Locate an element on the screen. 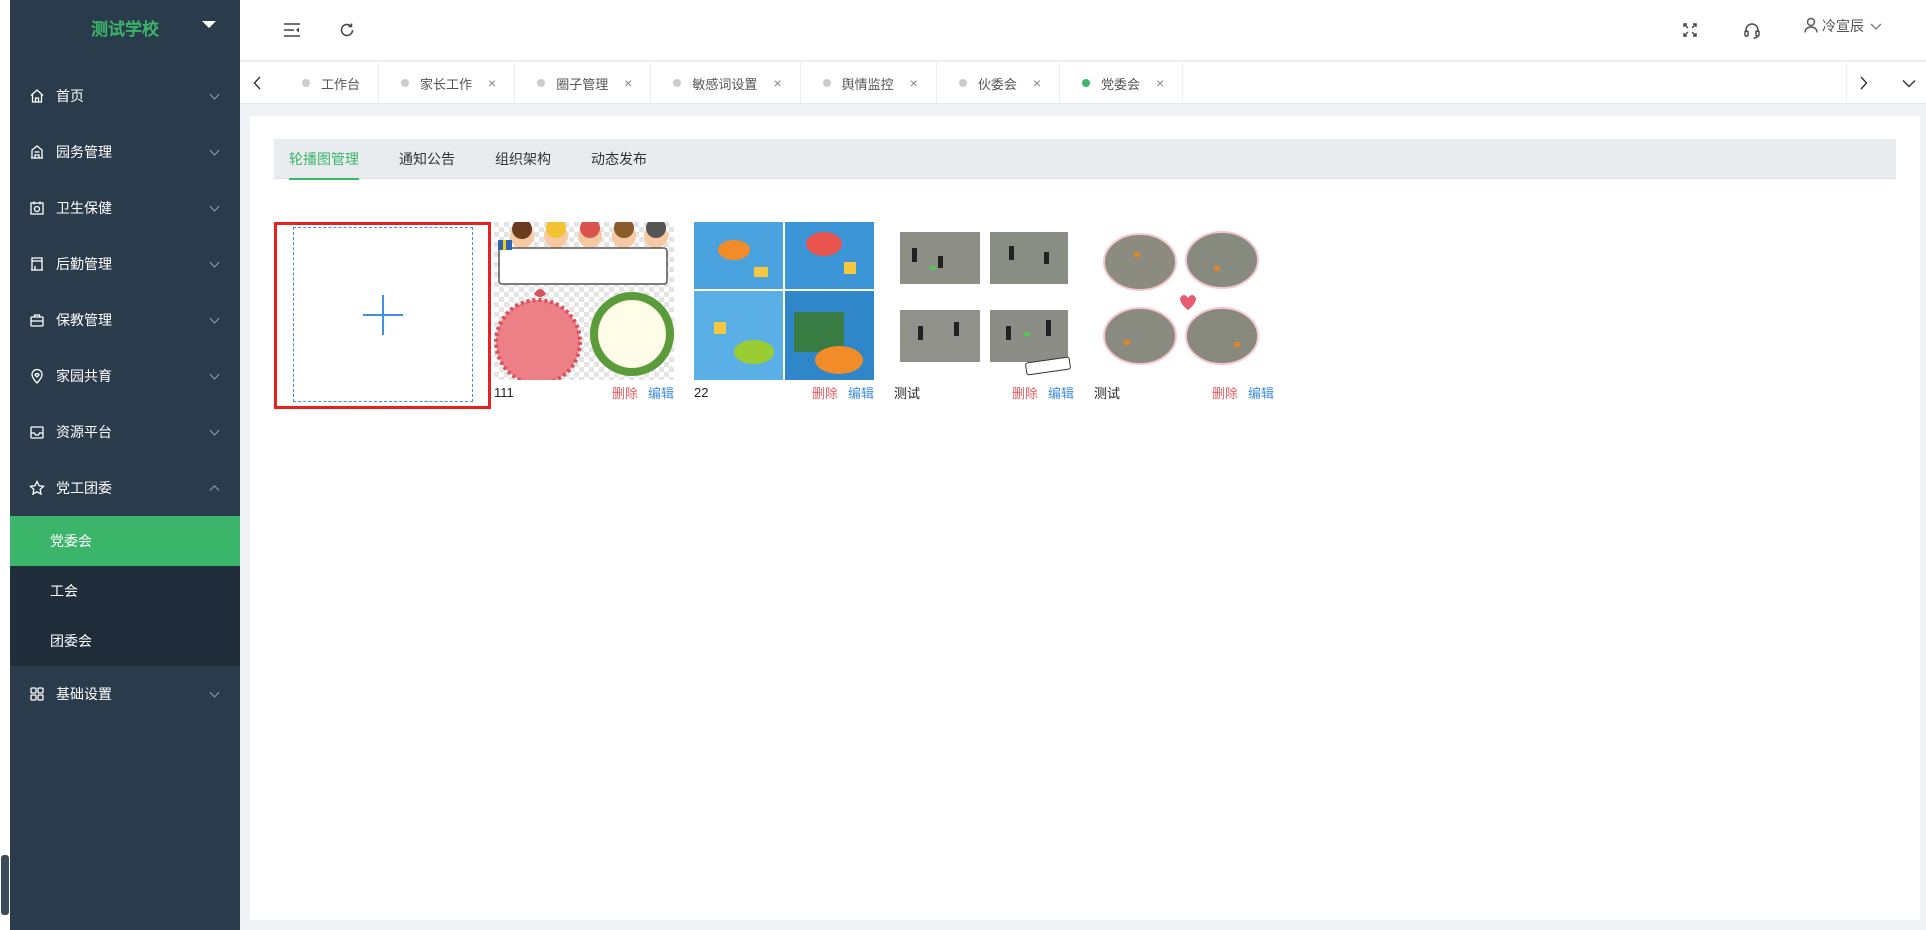  carousel-image-playground-photos-hearts is located at coordinates (1184, 301).